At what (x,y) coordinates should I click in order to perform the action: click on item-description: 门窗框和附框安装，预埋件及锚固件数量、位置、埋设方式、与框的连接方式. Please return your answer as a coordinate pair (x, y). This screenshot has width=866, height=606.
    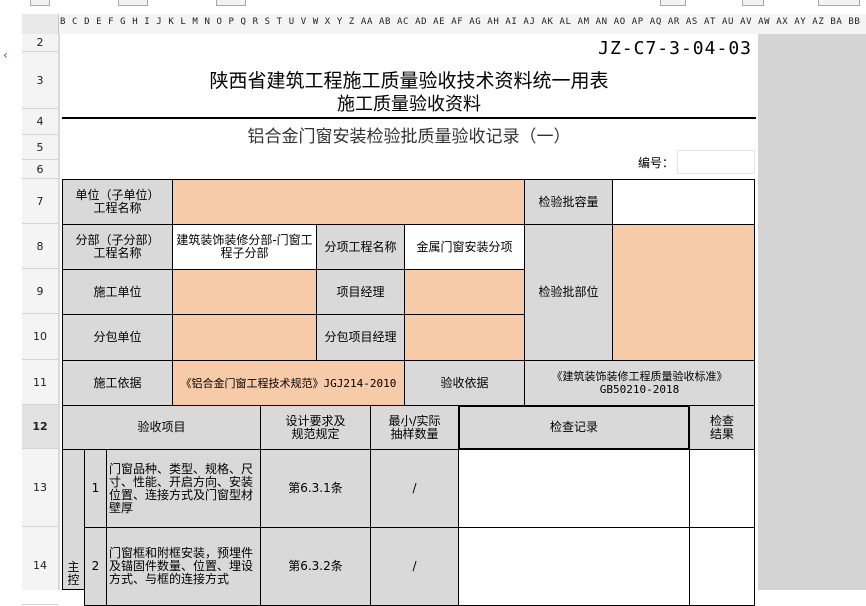
    Looking at the image, I should click on (183, 566).